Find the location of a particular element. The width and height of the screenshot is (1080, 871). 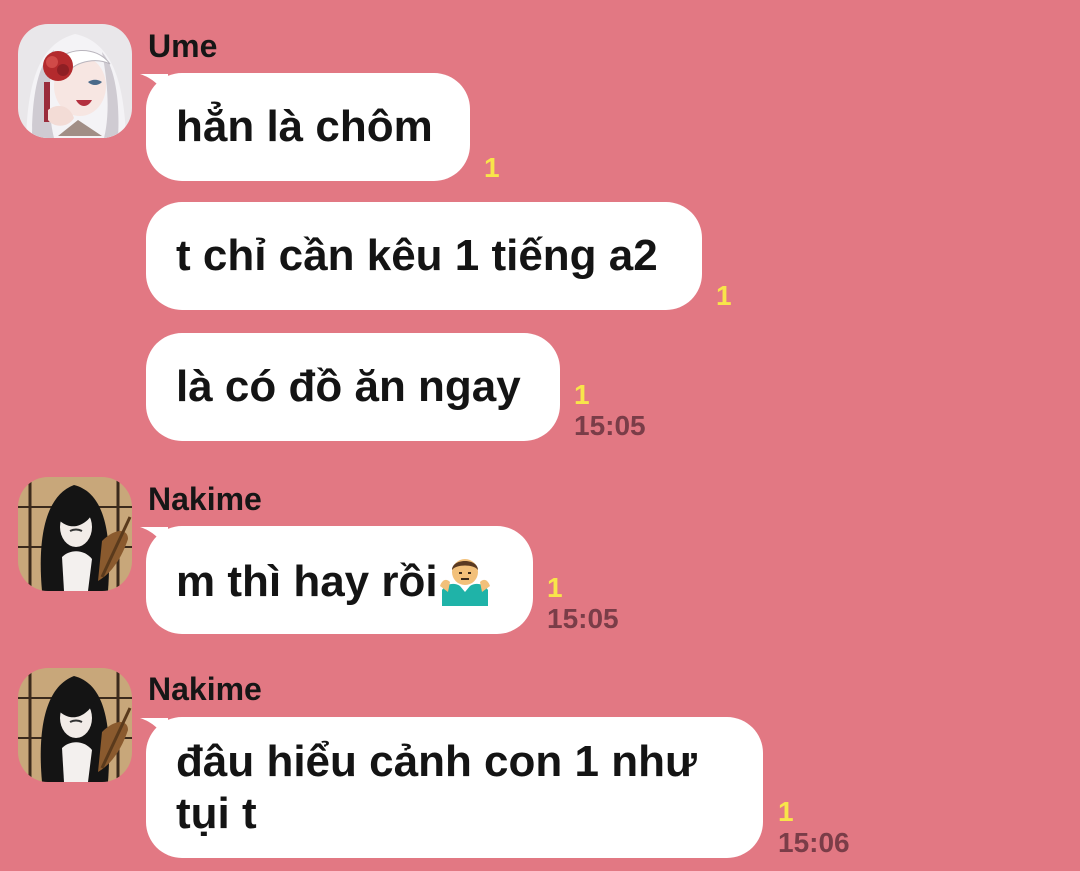

message-bubble: là có đồ ăn ngay is located at coordinates (353, 387).